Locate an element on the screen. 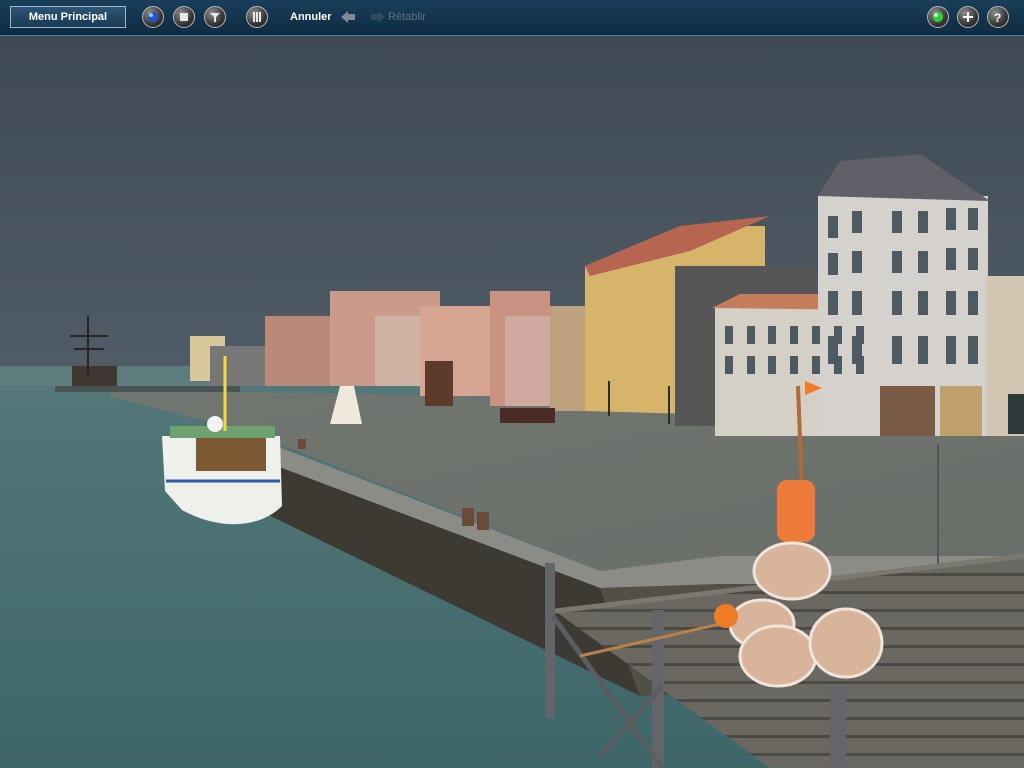 This screenshot has height=768, width=1024. tools-icon is located at coordinates (215, 17).